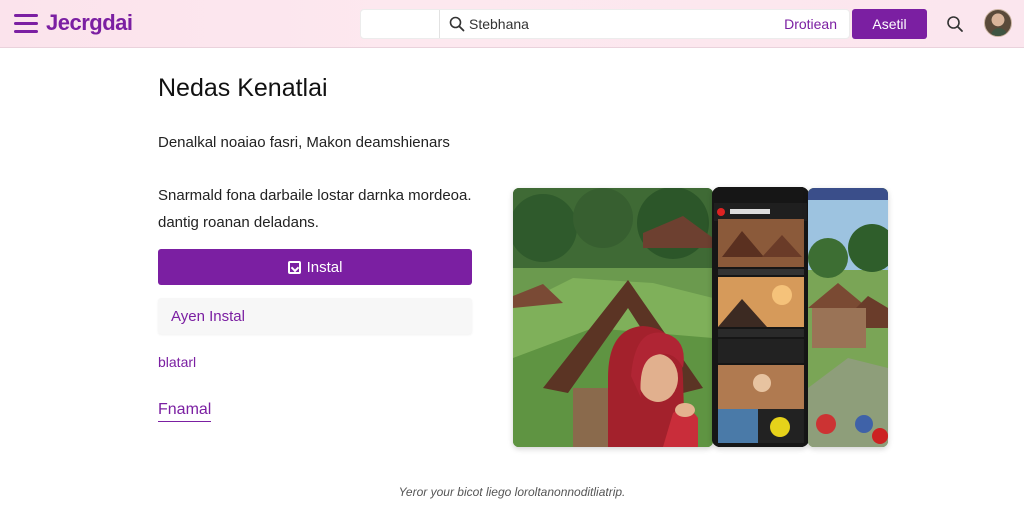 The image size is (1024, 512). I want to click on village-side-photo, so click(848, 317).